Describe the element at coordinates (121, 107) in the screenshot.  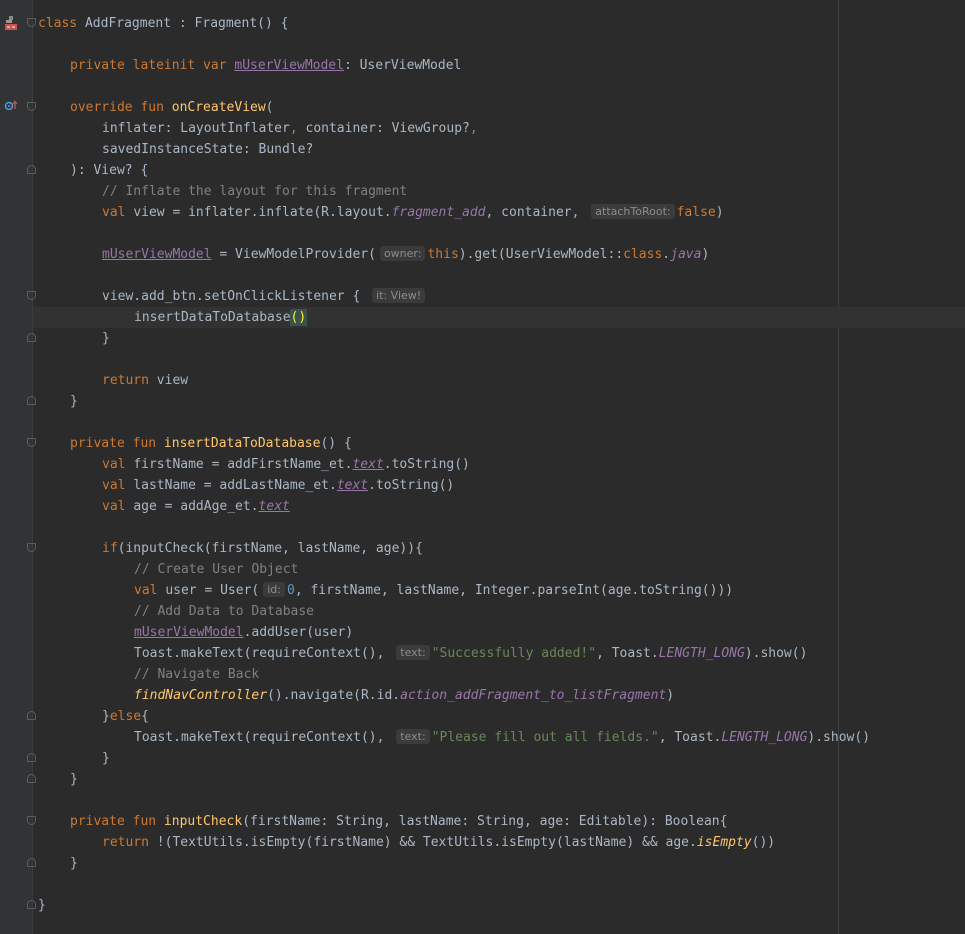
I see `keyword: override fun` at that location.